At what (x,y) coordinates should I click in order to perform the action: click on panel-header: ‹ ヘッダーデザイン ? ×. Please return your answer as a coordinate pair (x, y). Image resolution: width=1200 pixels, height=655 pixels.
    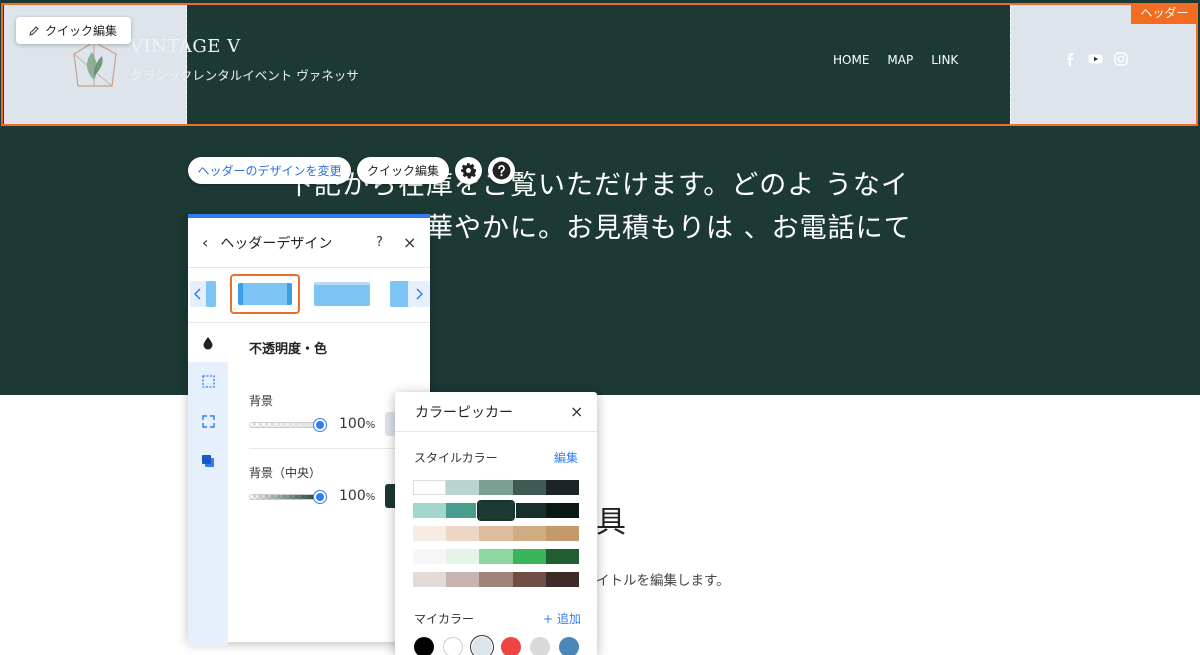
    Looking at the image, I should click on (309, 243).